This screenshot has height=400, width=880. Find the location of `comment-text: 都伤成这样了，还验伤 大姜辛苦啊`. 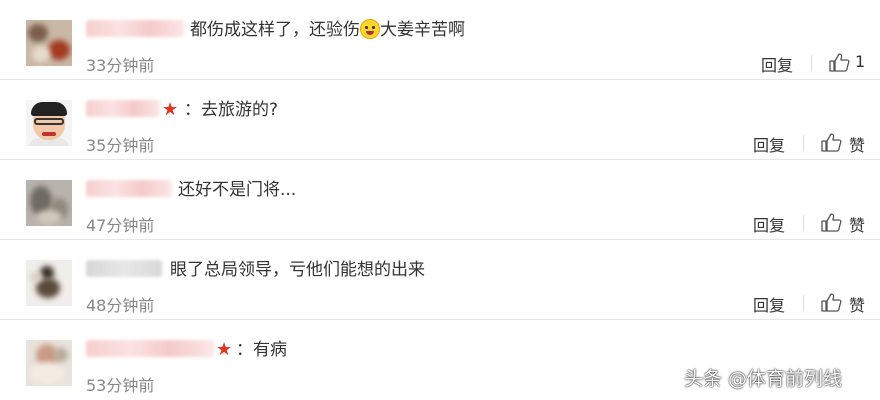

comment-text: 都伤成这样了，还验伤 大姜辛苦啊 is located at coordinates (327, 29).